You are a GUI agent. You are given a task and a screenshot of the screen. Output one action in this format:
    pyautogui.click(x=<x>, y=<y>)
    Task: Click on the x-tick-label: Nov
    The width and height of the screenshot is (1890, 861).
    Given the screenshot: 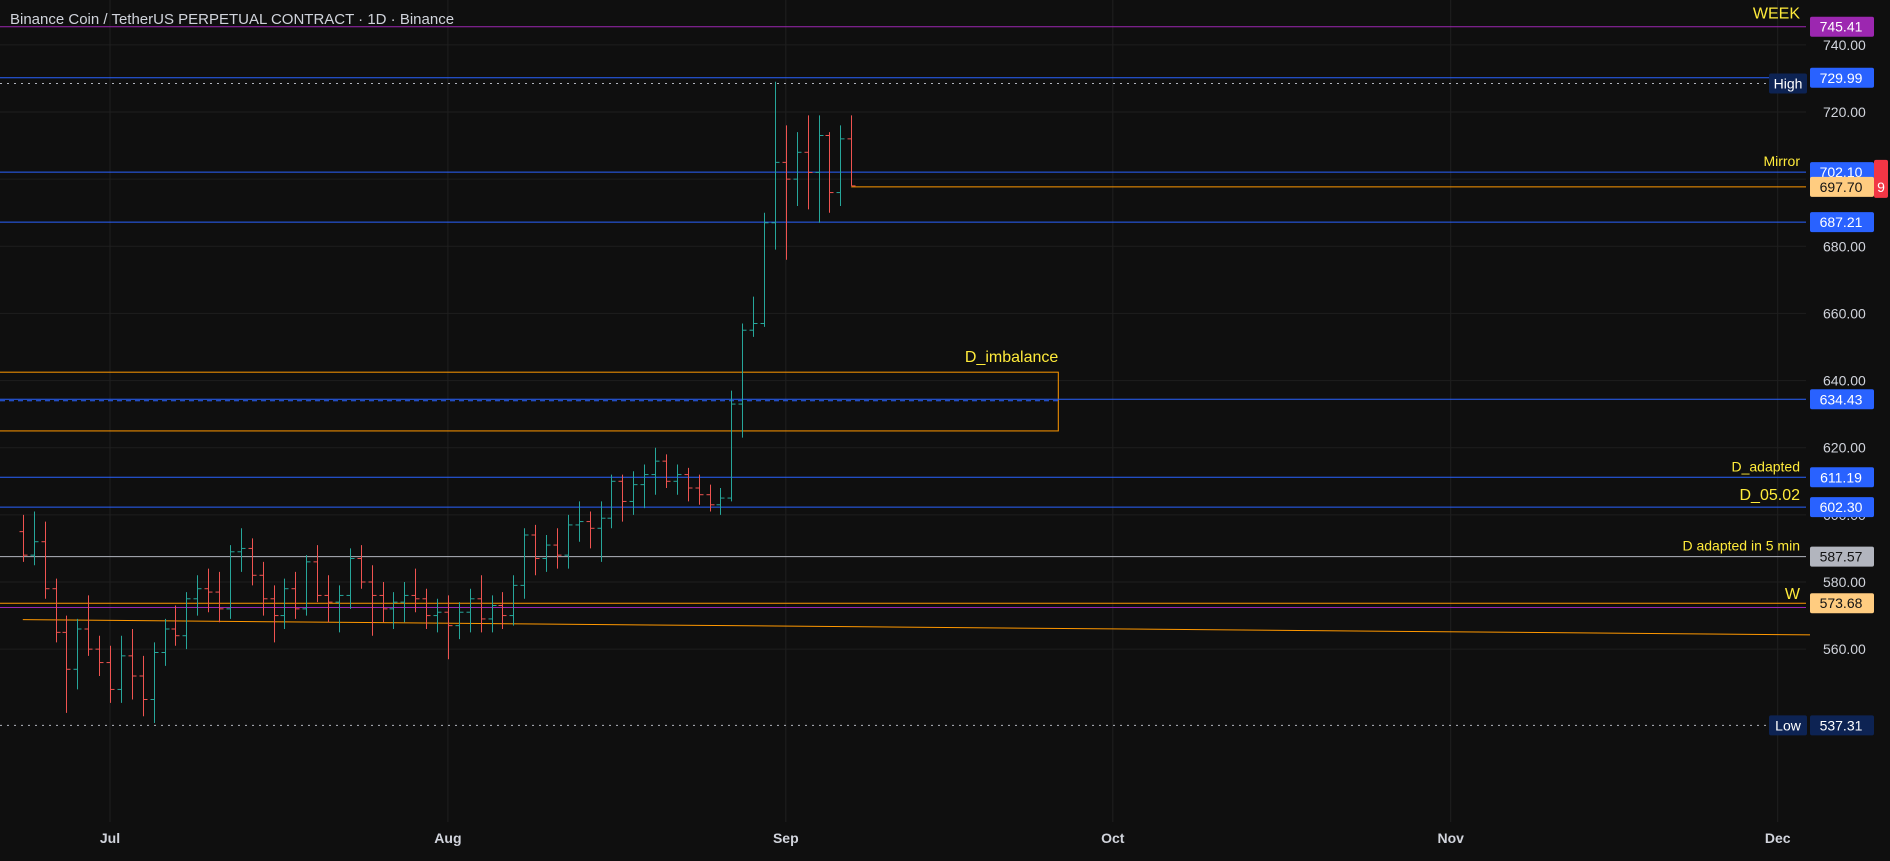 What is the action you would take?
    pyautogui.click(x=1450, y=838)
    